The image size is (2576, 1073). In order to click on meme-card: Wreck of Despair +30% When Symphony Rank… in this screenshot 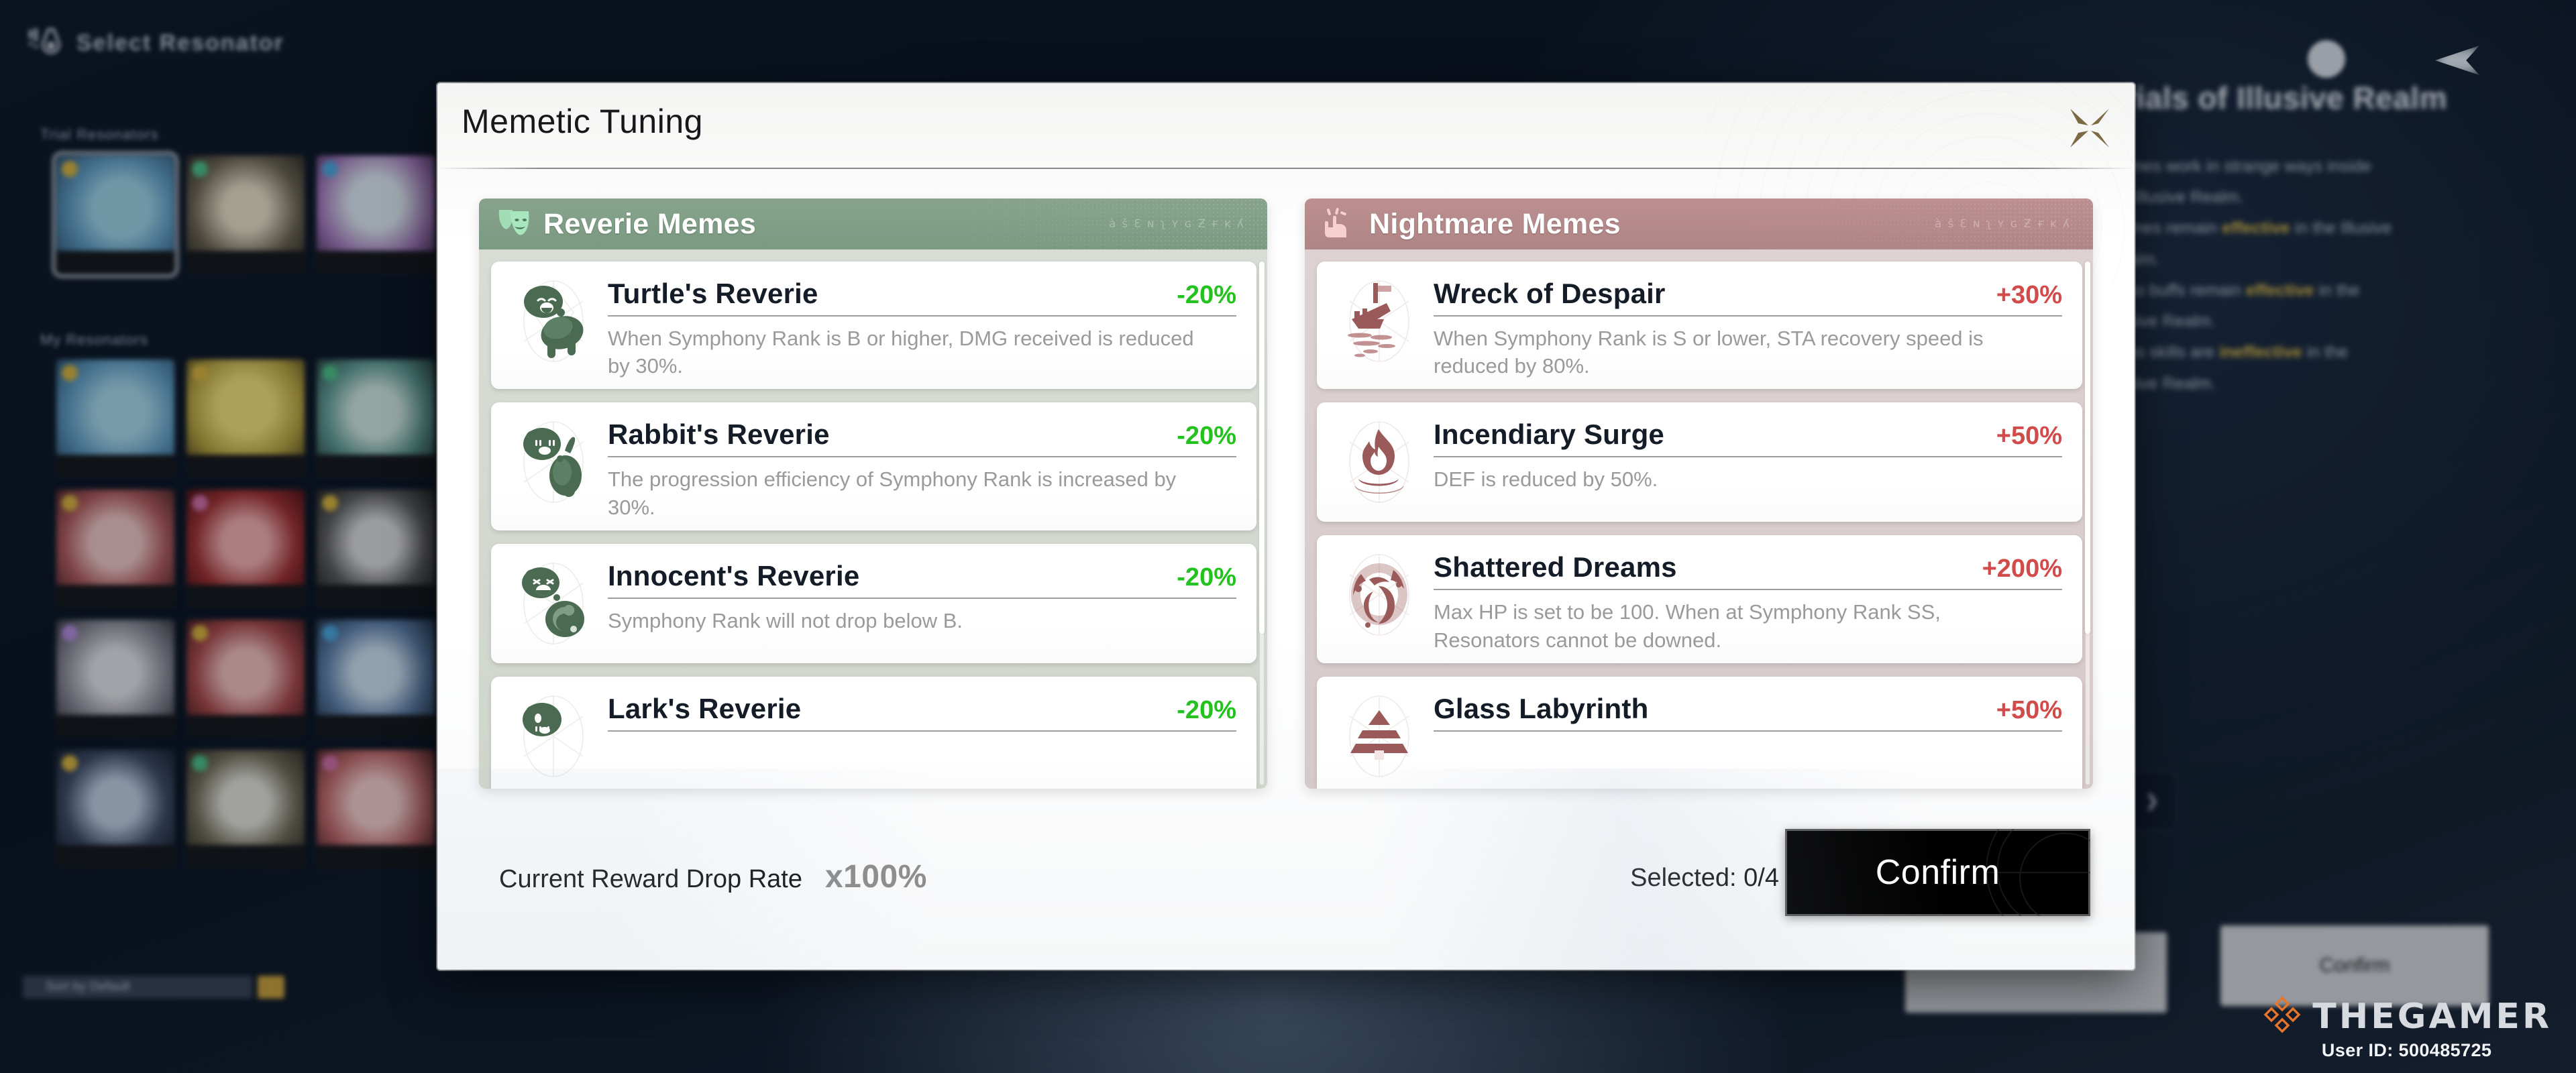, I will do `click(1699, 326)`.